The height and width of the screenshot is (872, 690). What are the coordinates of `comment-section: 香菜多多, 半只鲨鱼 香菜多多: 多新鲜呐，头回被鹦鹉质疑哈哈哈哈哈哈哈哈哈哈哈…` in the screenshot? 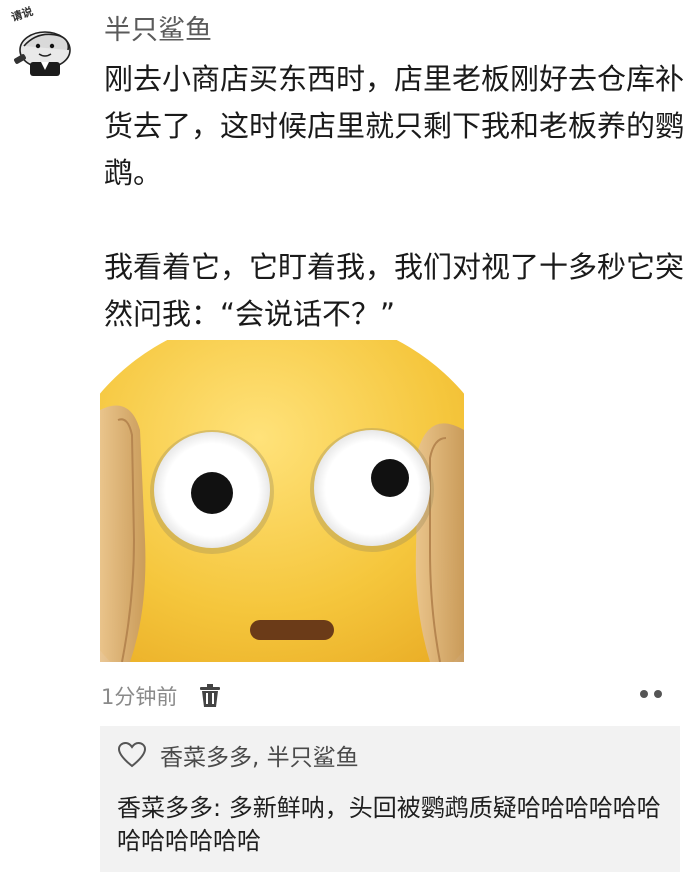 It's located at (390, 799).